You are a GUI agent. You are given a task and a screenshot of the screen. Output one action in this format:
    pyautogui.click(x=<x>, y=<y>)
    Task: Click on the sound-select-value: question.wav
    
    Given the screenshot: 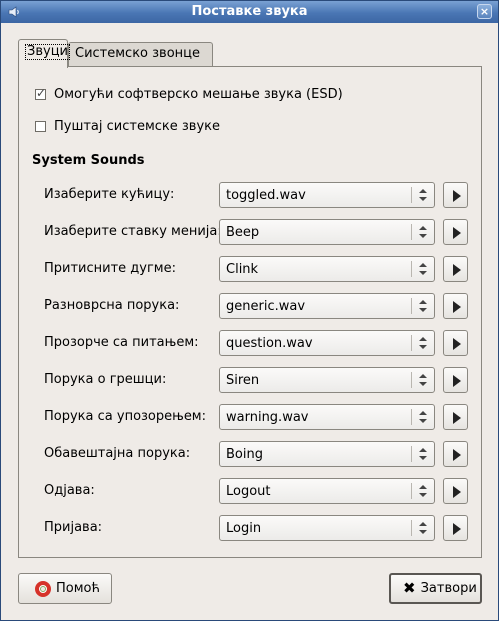 What is the action you would take?
    pyautogui.click(x=269, y=343)
    